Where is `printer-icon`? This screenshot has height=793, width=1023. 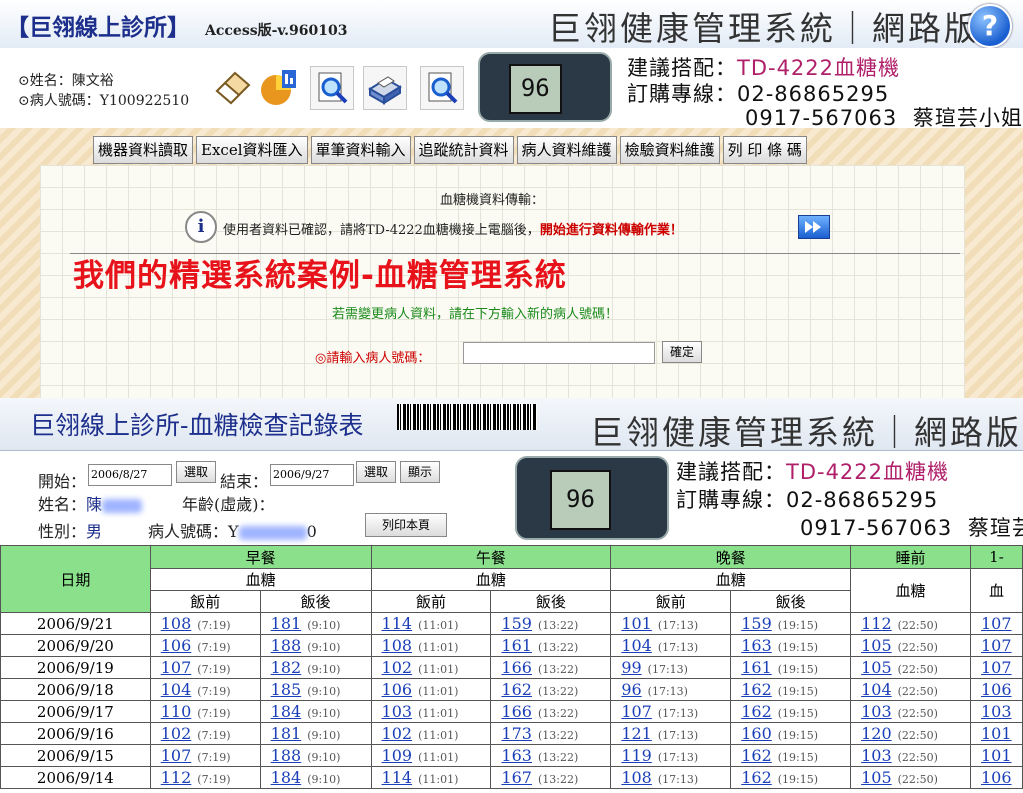
printer-icon is located at coordinates (385, 88).